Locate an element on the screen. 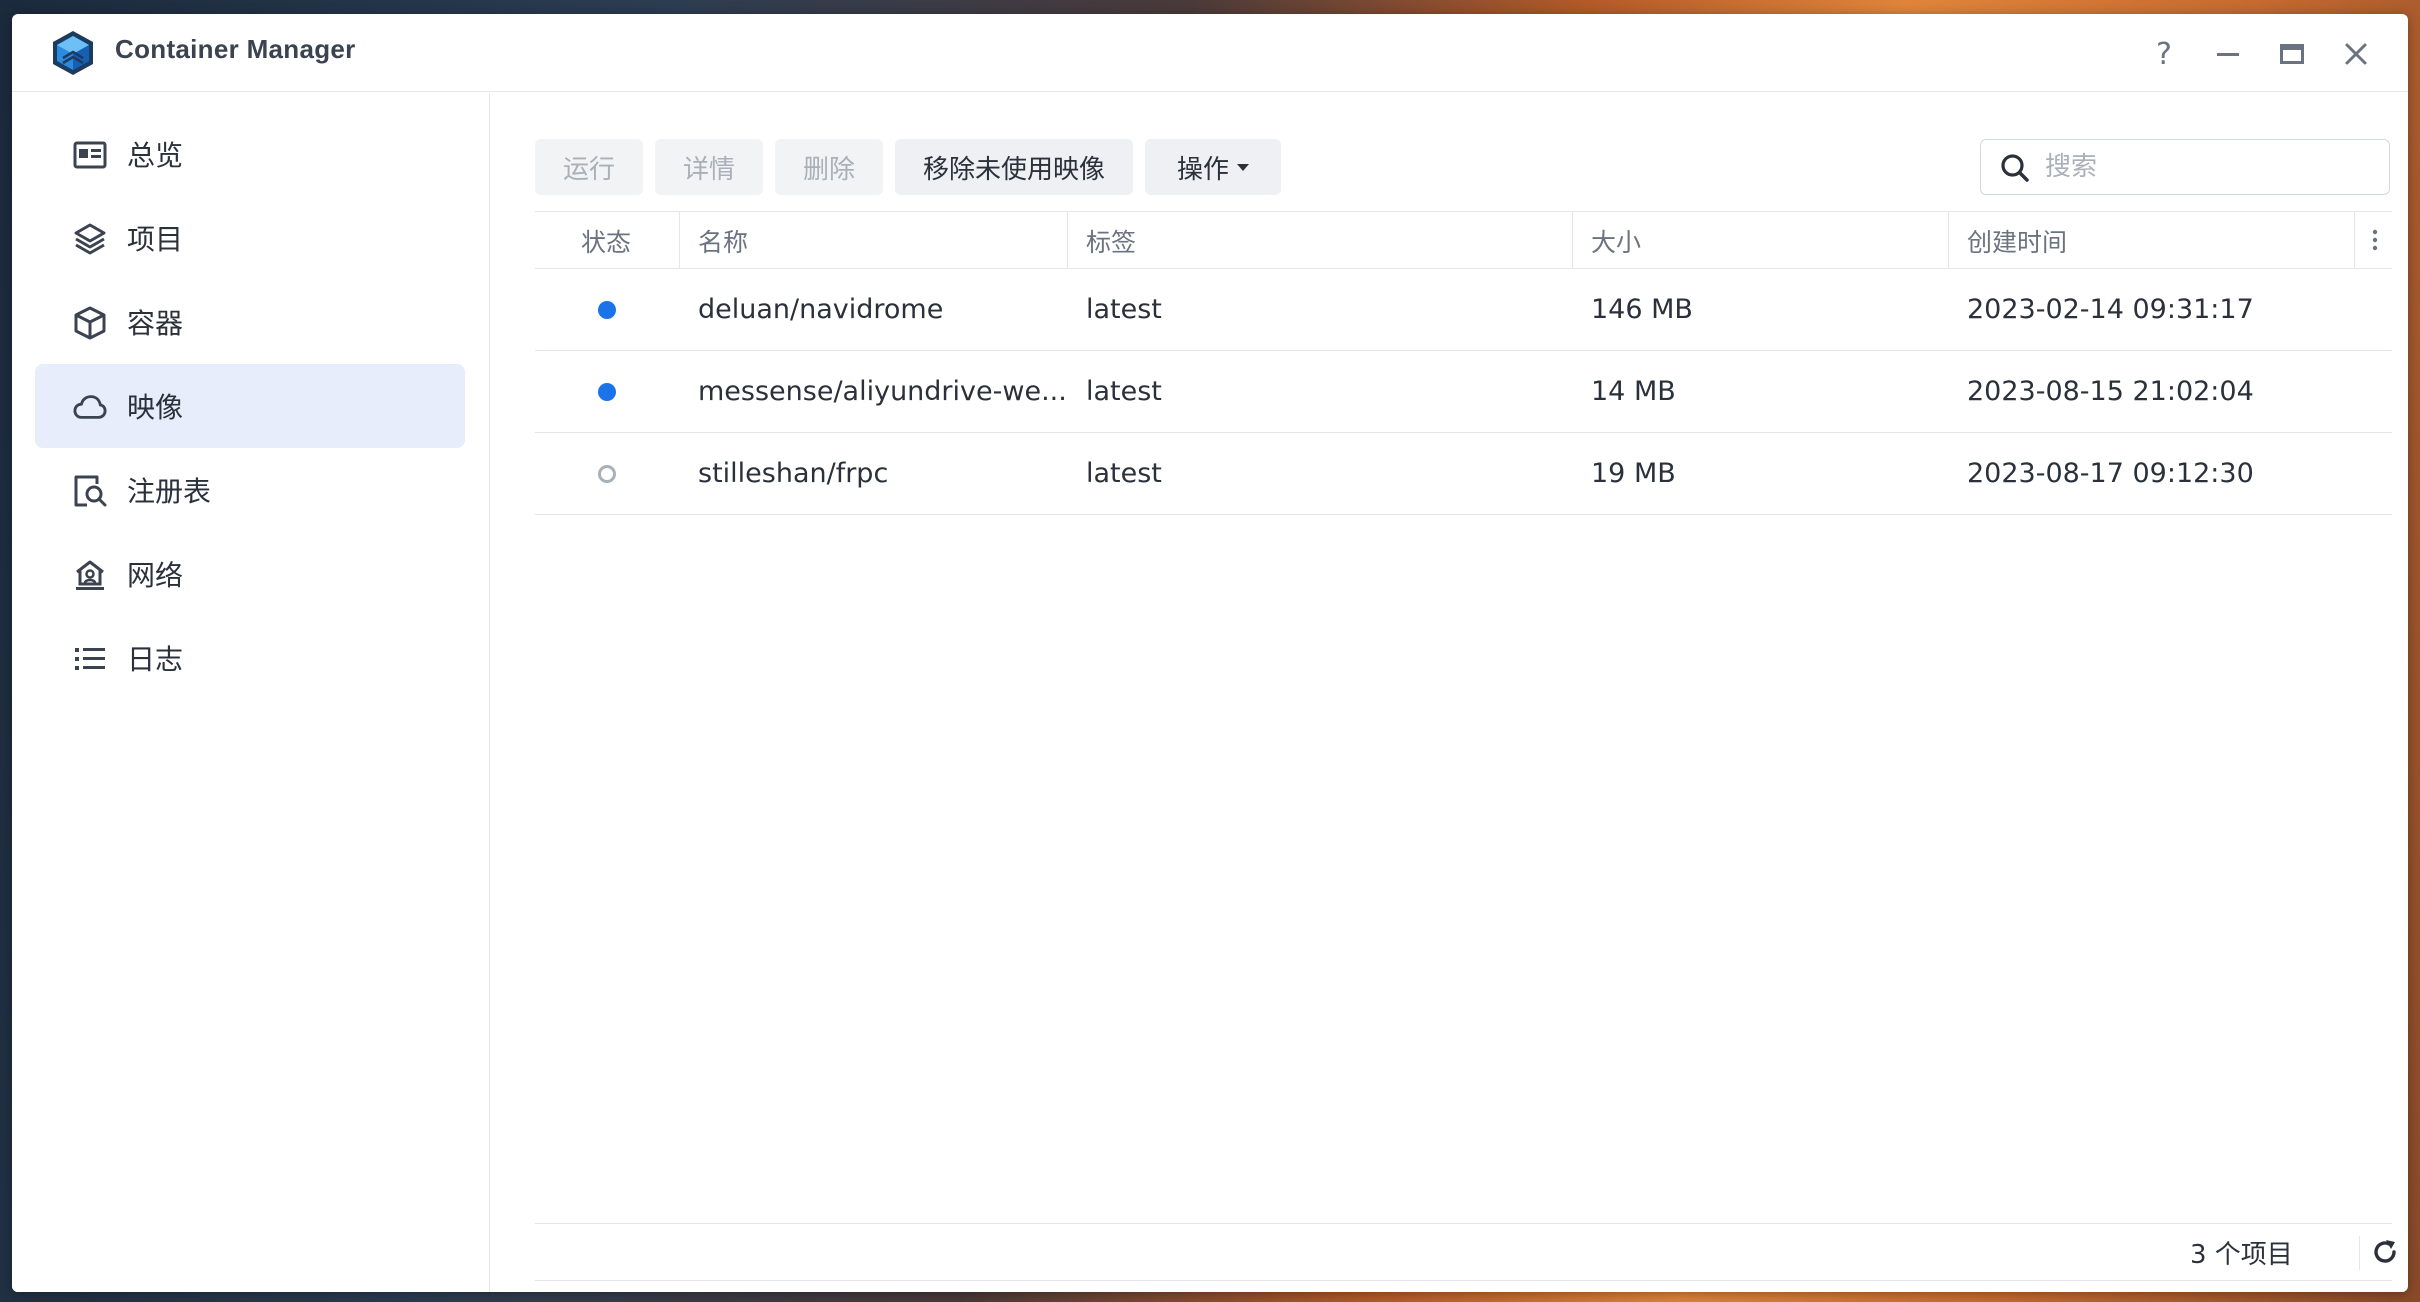 The height and width of the screenshot is (1302, 2420). action-dropdown-button: 操作 is located at coordinates (1213, 167).